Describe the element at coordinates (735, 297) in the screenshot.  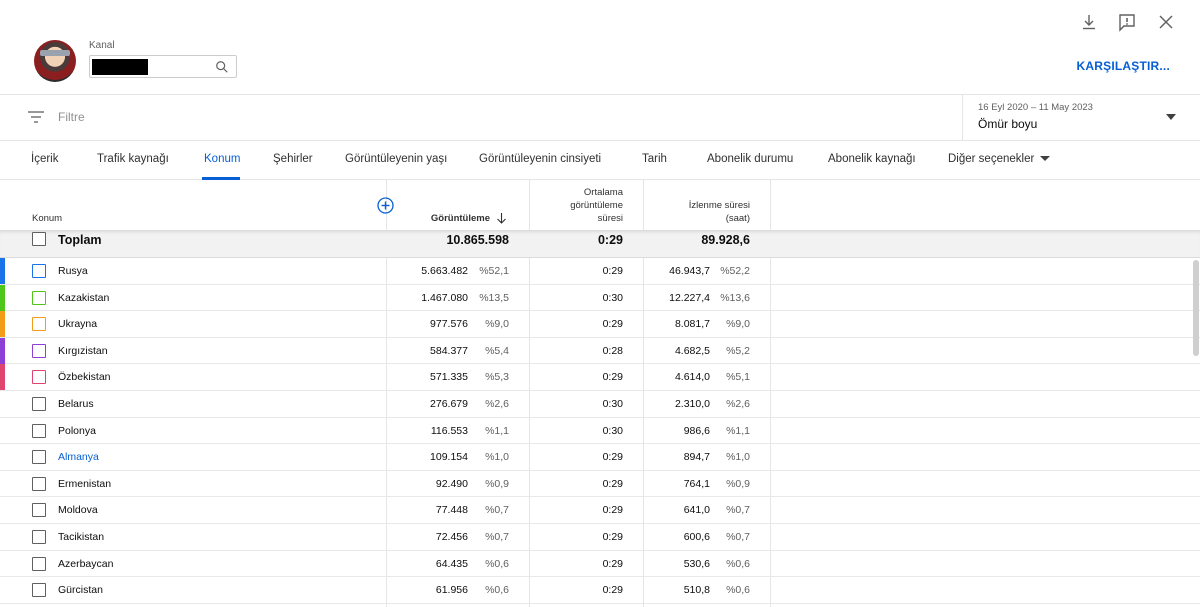
I see `row-watch-pct: %13,6` at that location.